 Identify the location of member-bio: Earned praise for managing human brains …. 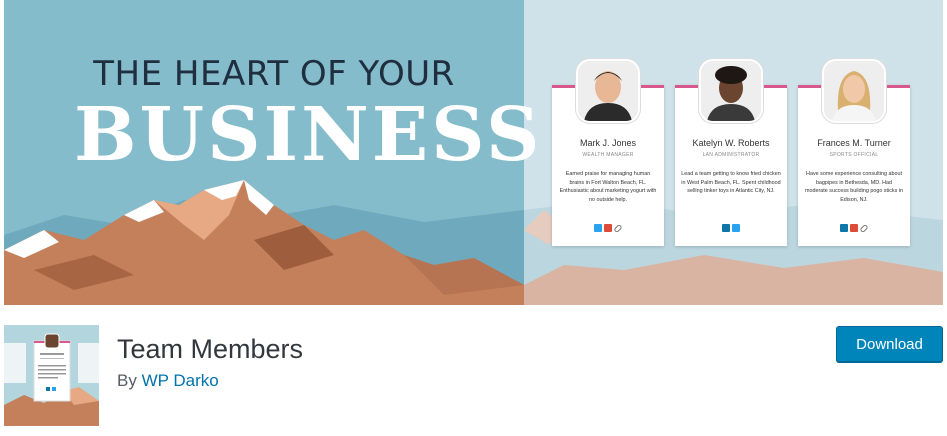
(608, 187).